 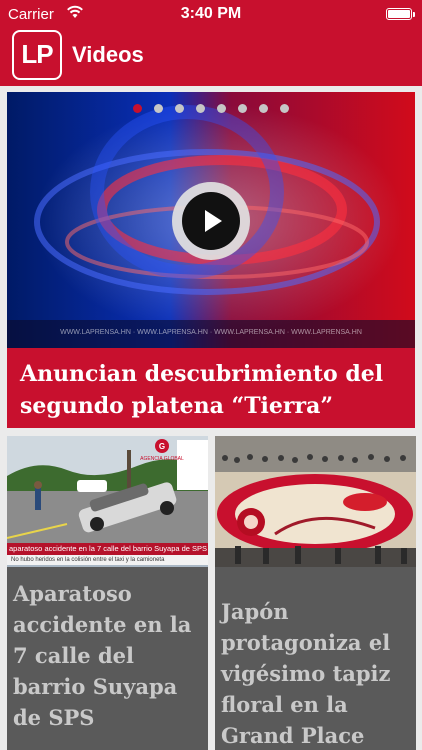 I want to click on flower-carpet-image, so click(x=315, y=501).